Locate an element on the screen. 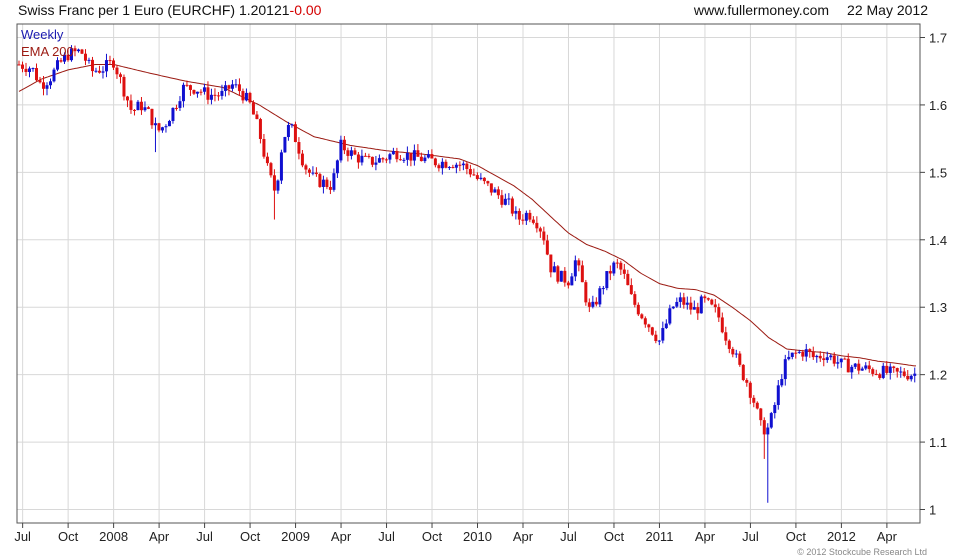 This screenshot has width=980, height=560. y-tick-label: 1.7 is located at coordinates (938, 37).